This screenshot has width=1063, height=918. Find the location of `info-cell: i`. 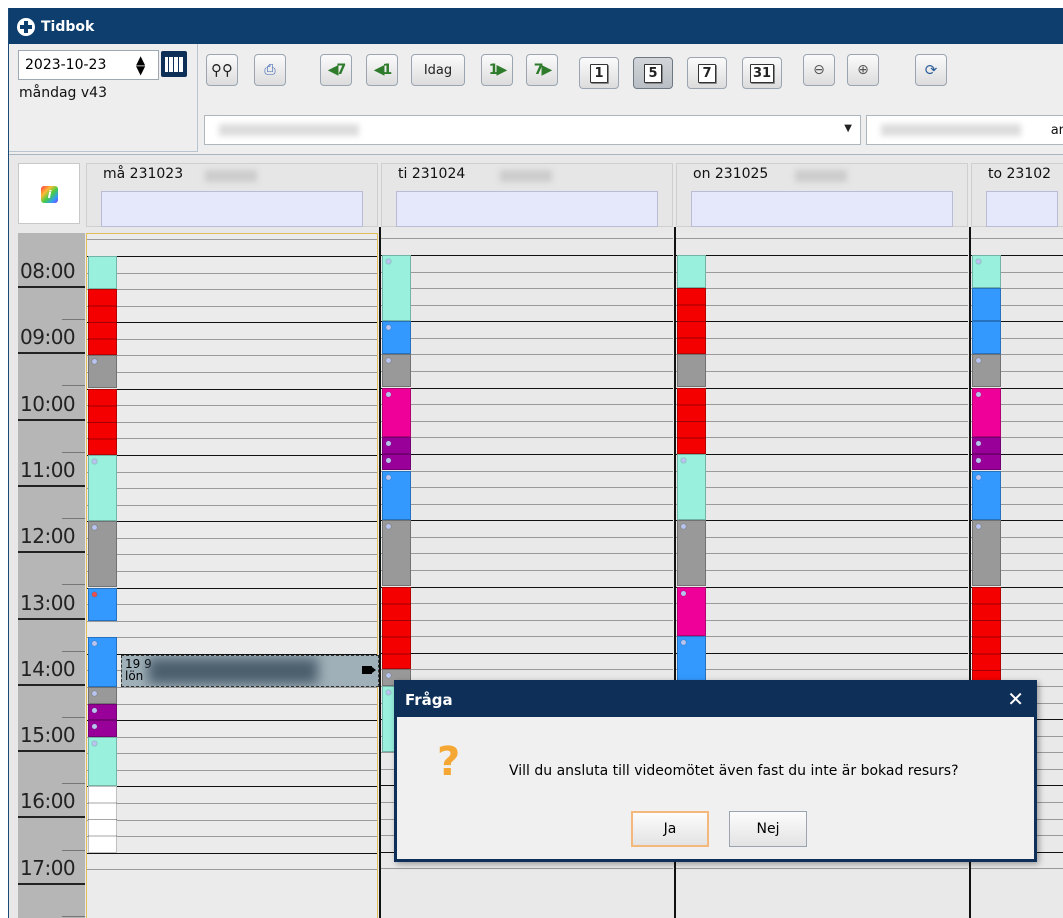

info-cell: i is located at coordinates (49, 193).